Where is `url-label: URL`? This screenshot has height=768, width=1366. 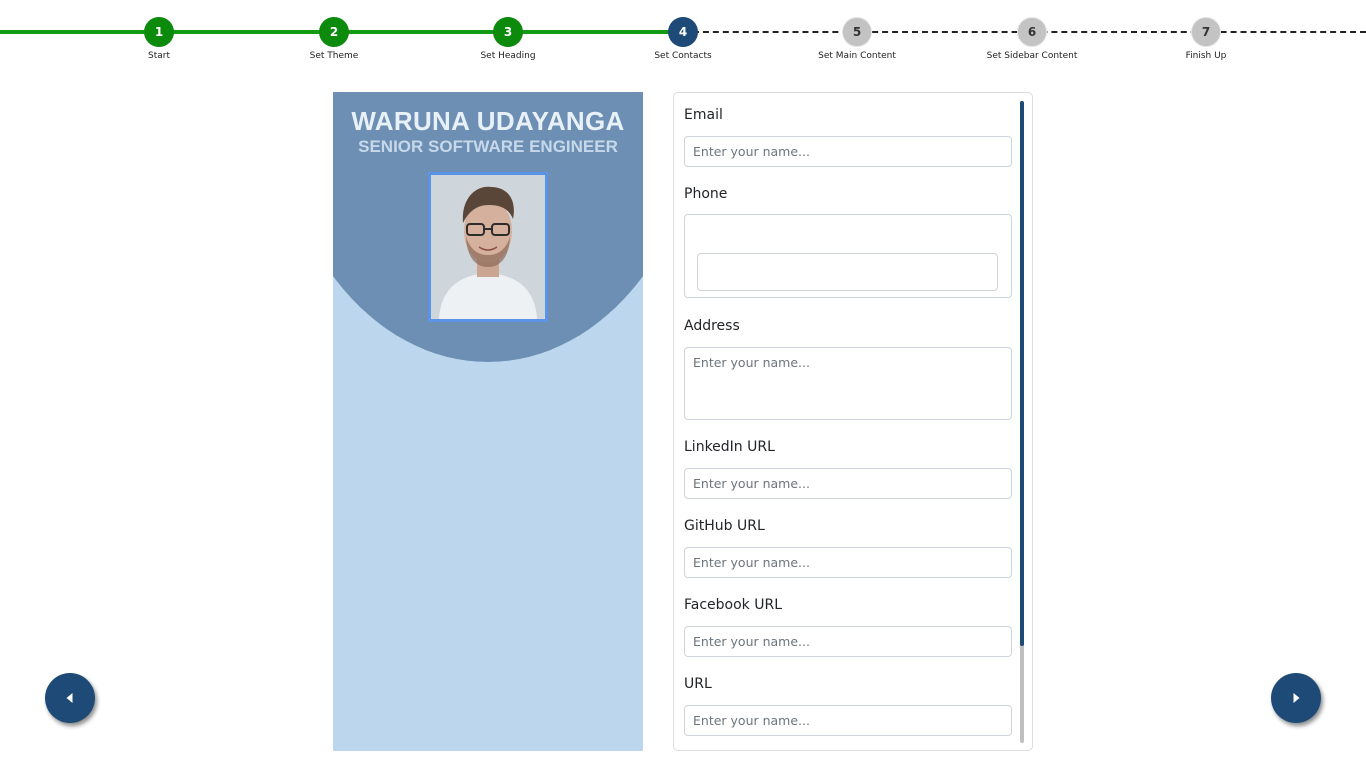
url-label: URL is located at coordinates (698, 684).